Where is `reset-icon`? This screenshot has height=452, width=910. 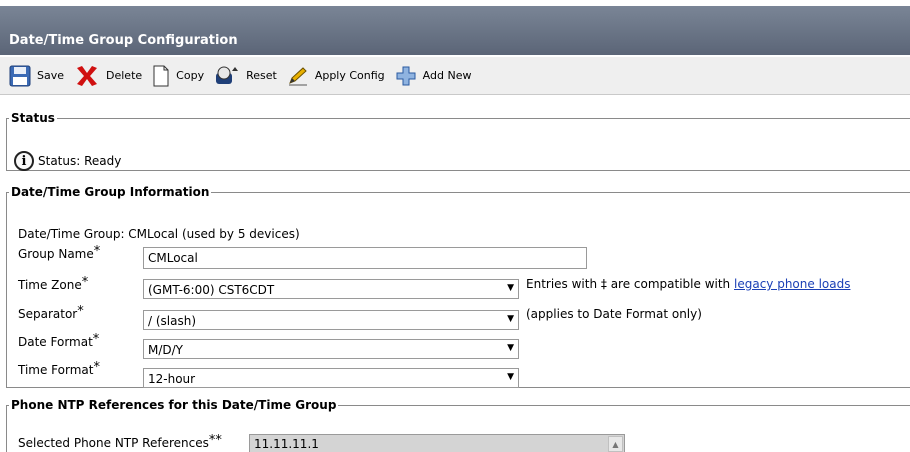 reset-icon is located at coordinates (227, 75).